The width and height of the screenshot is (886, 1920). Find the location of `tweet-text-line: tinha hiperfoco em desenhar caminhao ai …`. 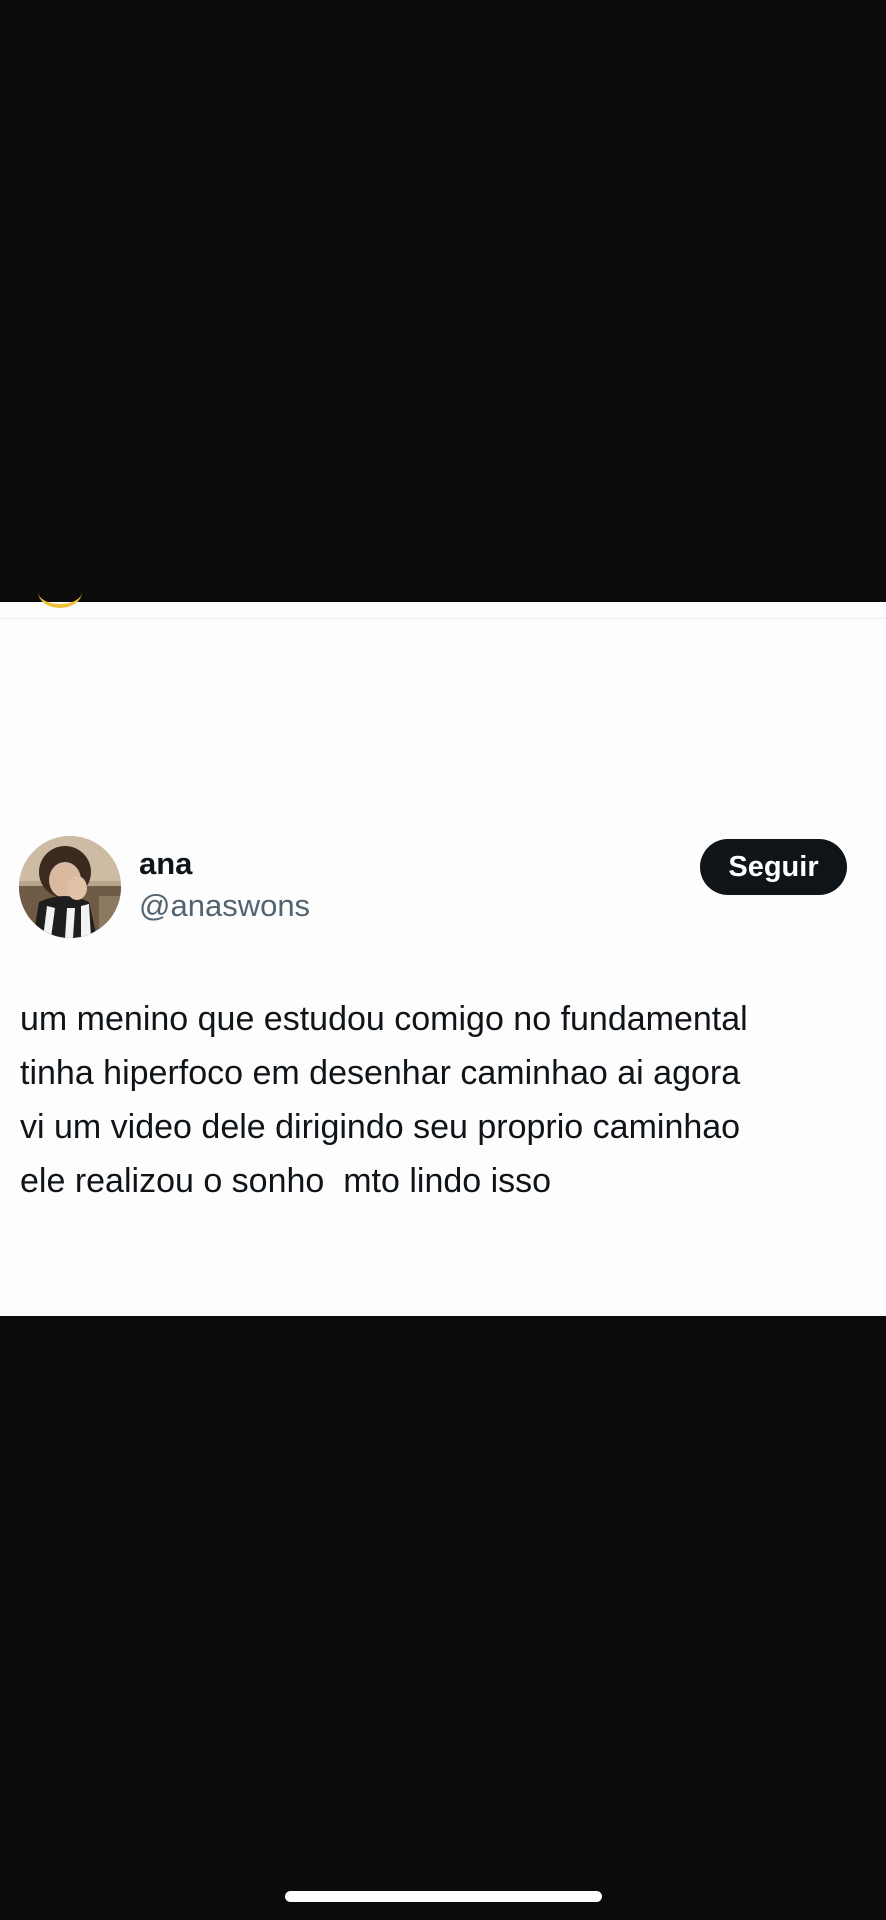

tweet-text-line: tinha hiperfoco em desenhar caminhao ai … is located at coordinates (380, 1073).